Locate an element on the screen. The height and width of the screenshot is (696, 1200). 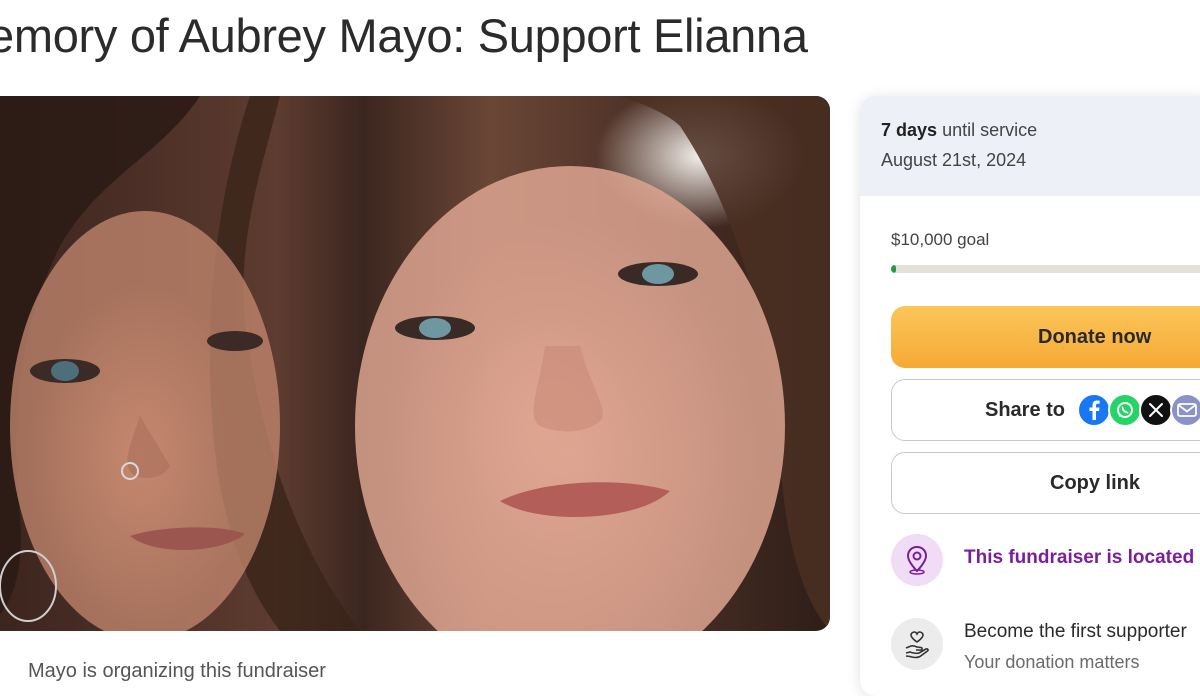
first-supporter-title: Become the first supporter is located at coordinates (1075, 631).